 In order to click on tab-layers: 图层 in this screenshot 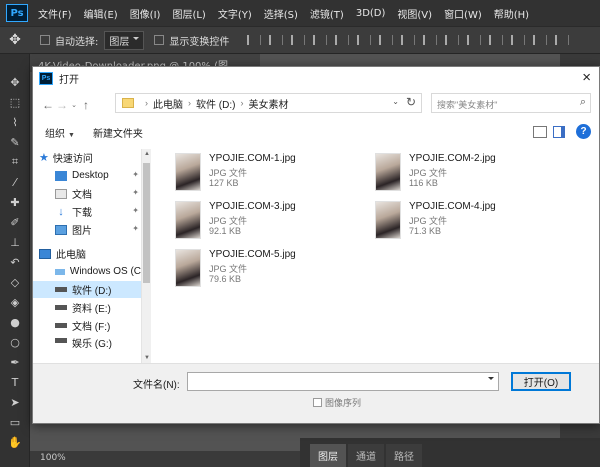, I will do `click(328, 455)`.